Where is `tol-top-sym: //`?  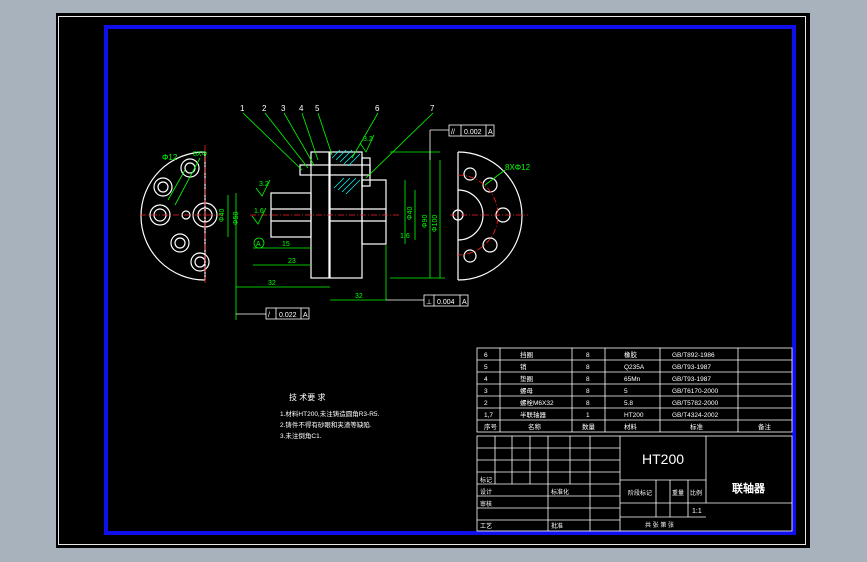 tol-top-sym: // is located at coordinates (453, 132).